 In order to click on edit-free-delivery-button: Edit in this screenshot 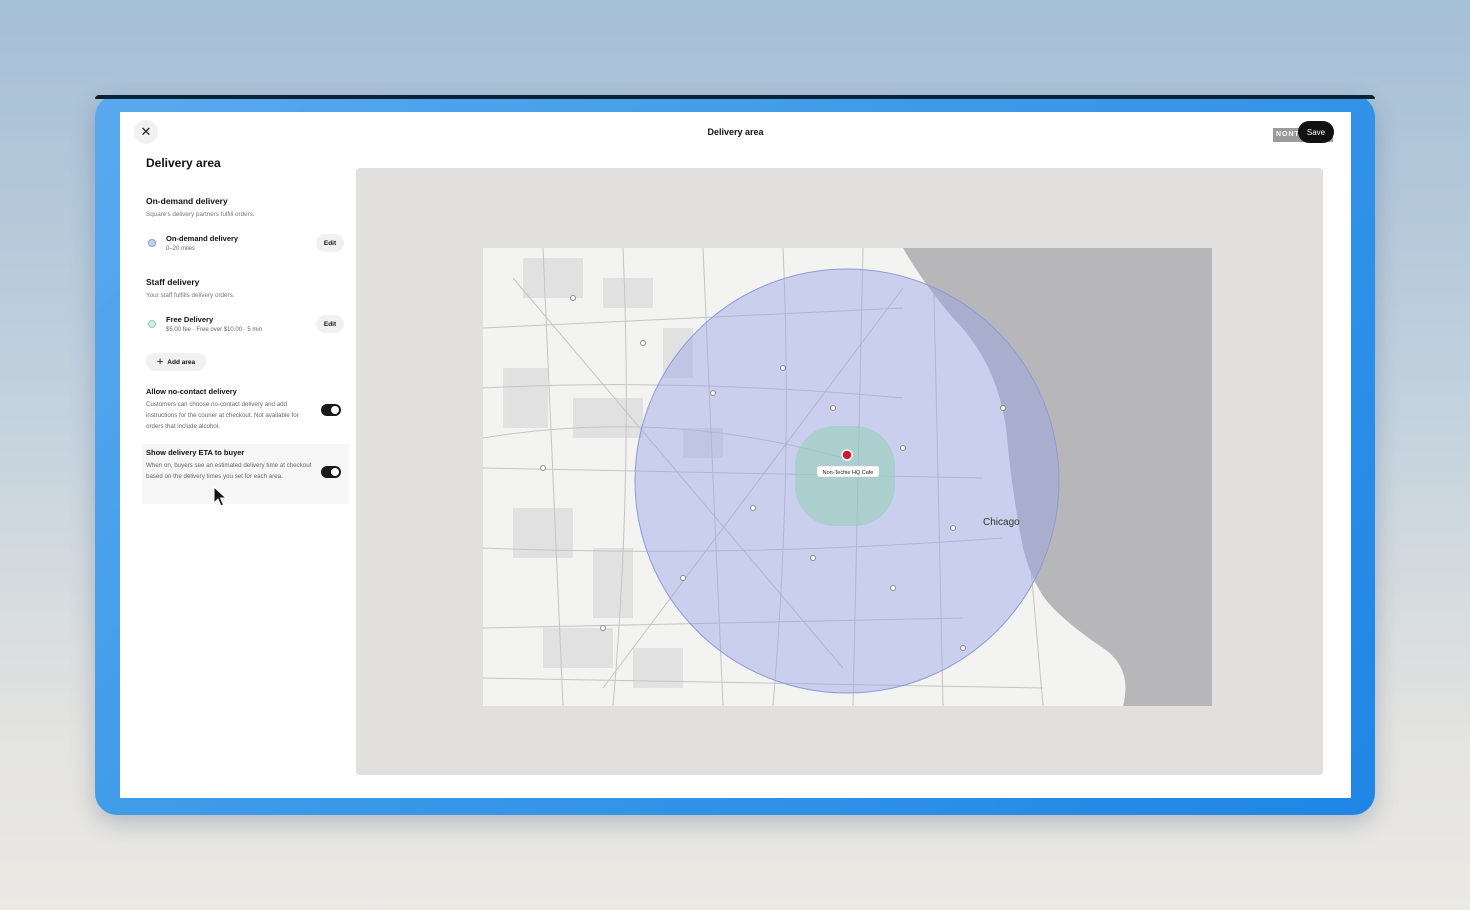, I will do `click(330, 324)`.